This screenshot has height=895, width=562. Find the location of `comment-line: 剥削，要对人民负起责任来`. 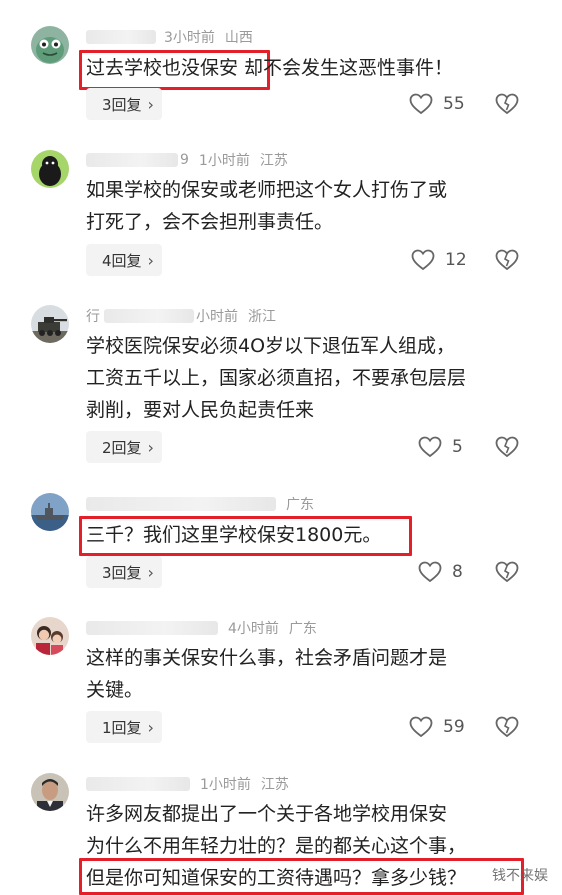

comment-line: 剥削，要对人民负起责任来 is located at coordinates (200, 410).